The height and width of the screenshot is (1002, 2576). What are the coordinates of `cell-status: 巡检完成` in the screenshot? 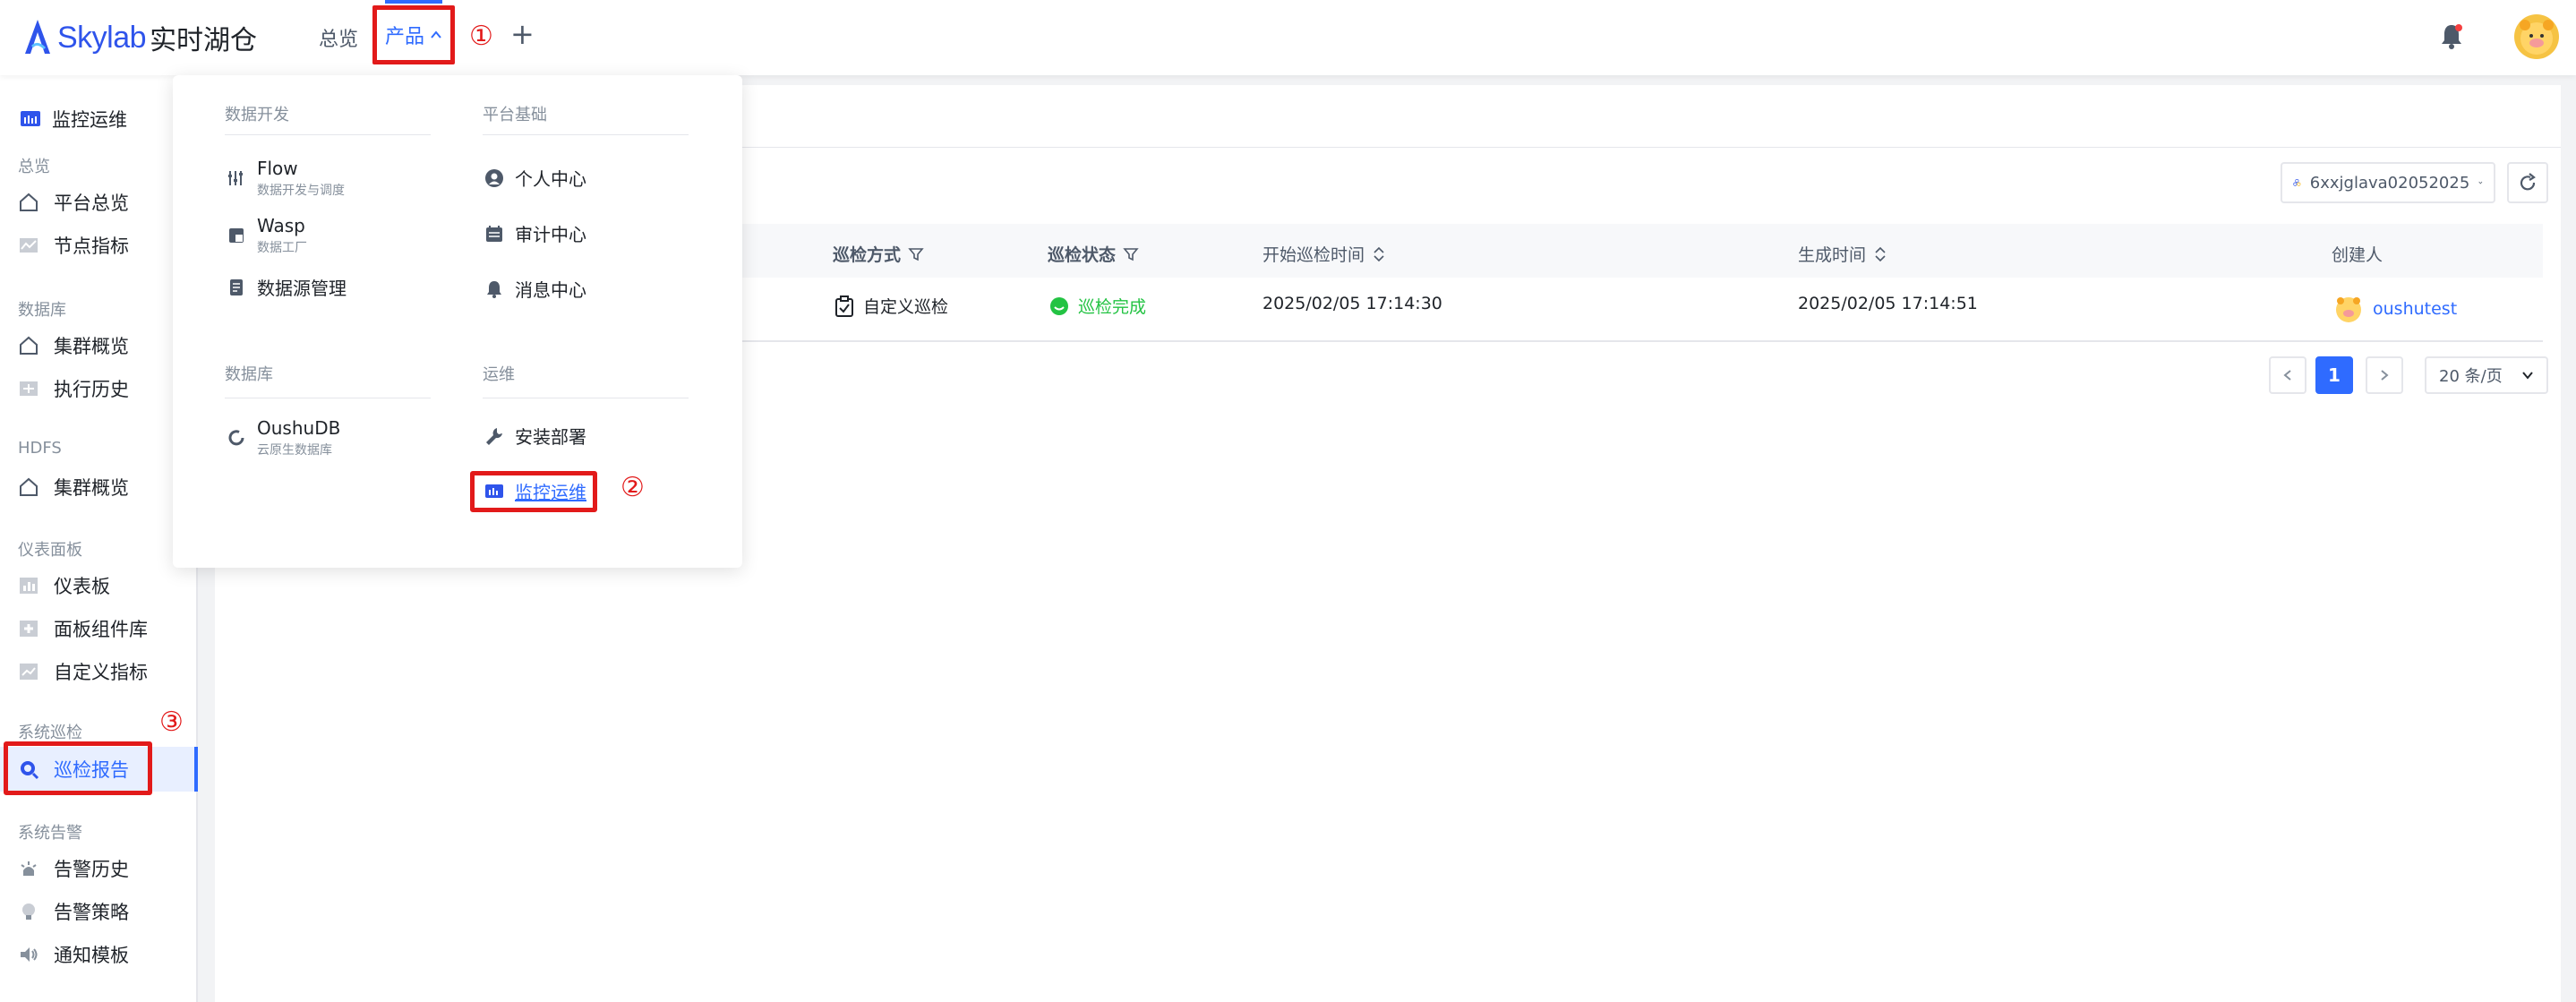 It's located at (1097, 306).